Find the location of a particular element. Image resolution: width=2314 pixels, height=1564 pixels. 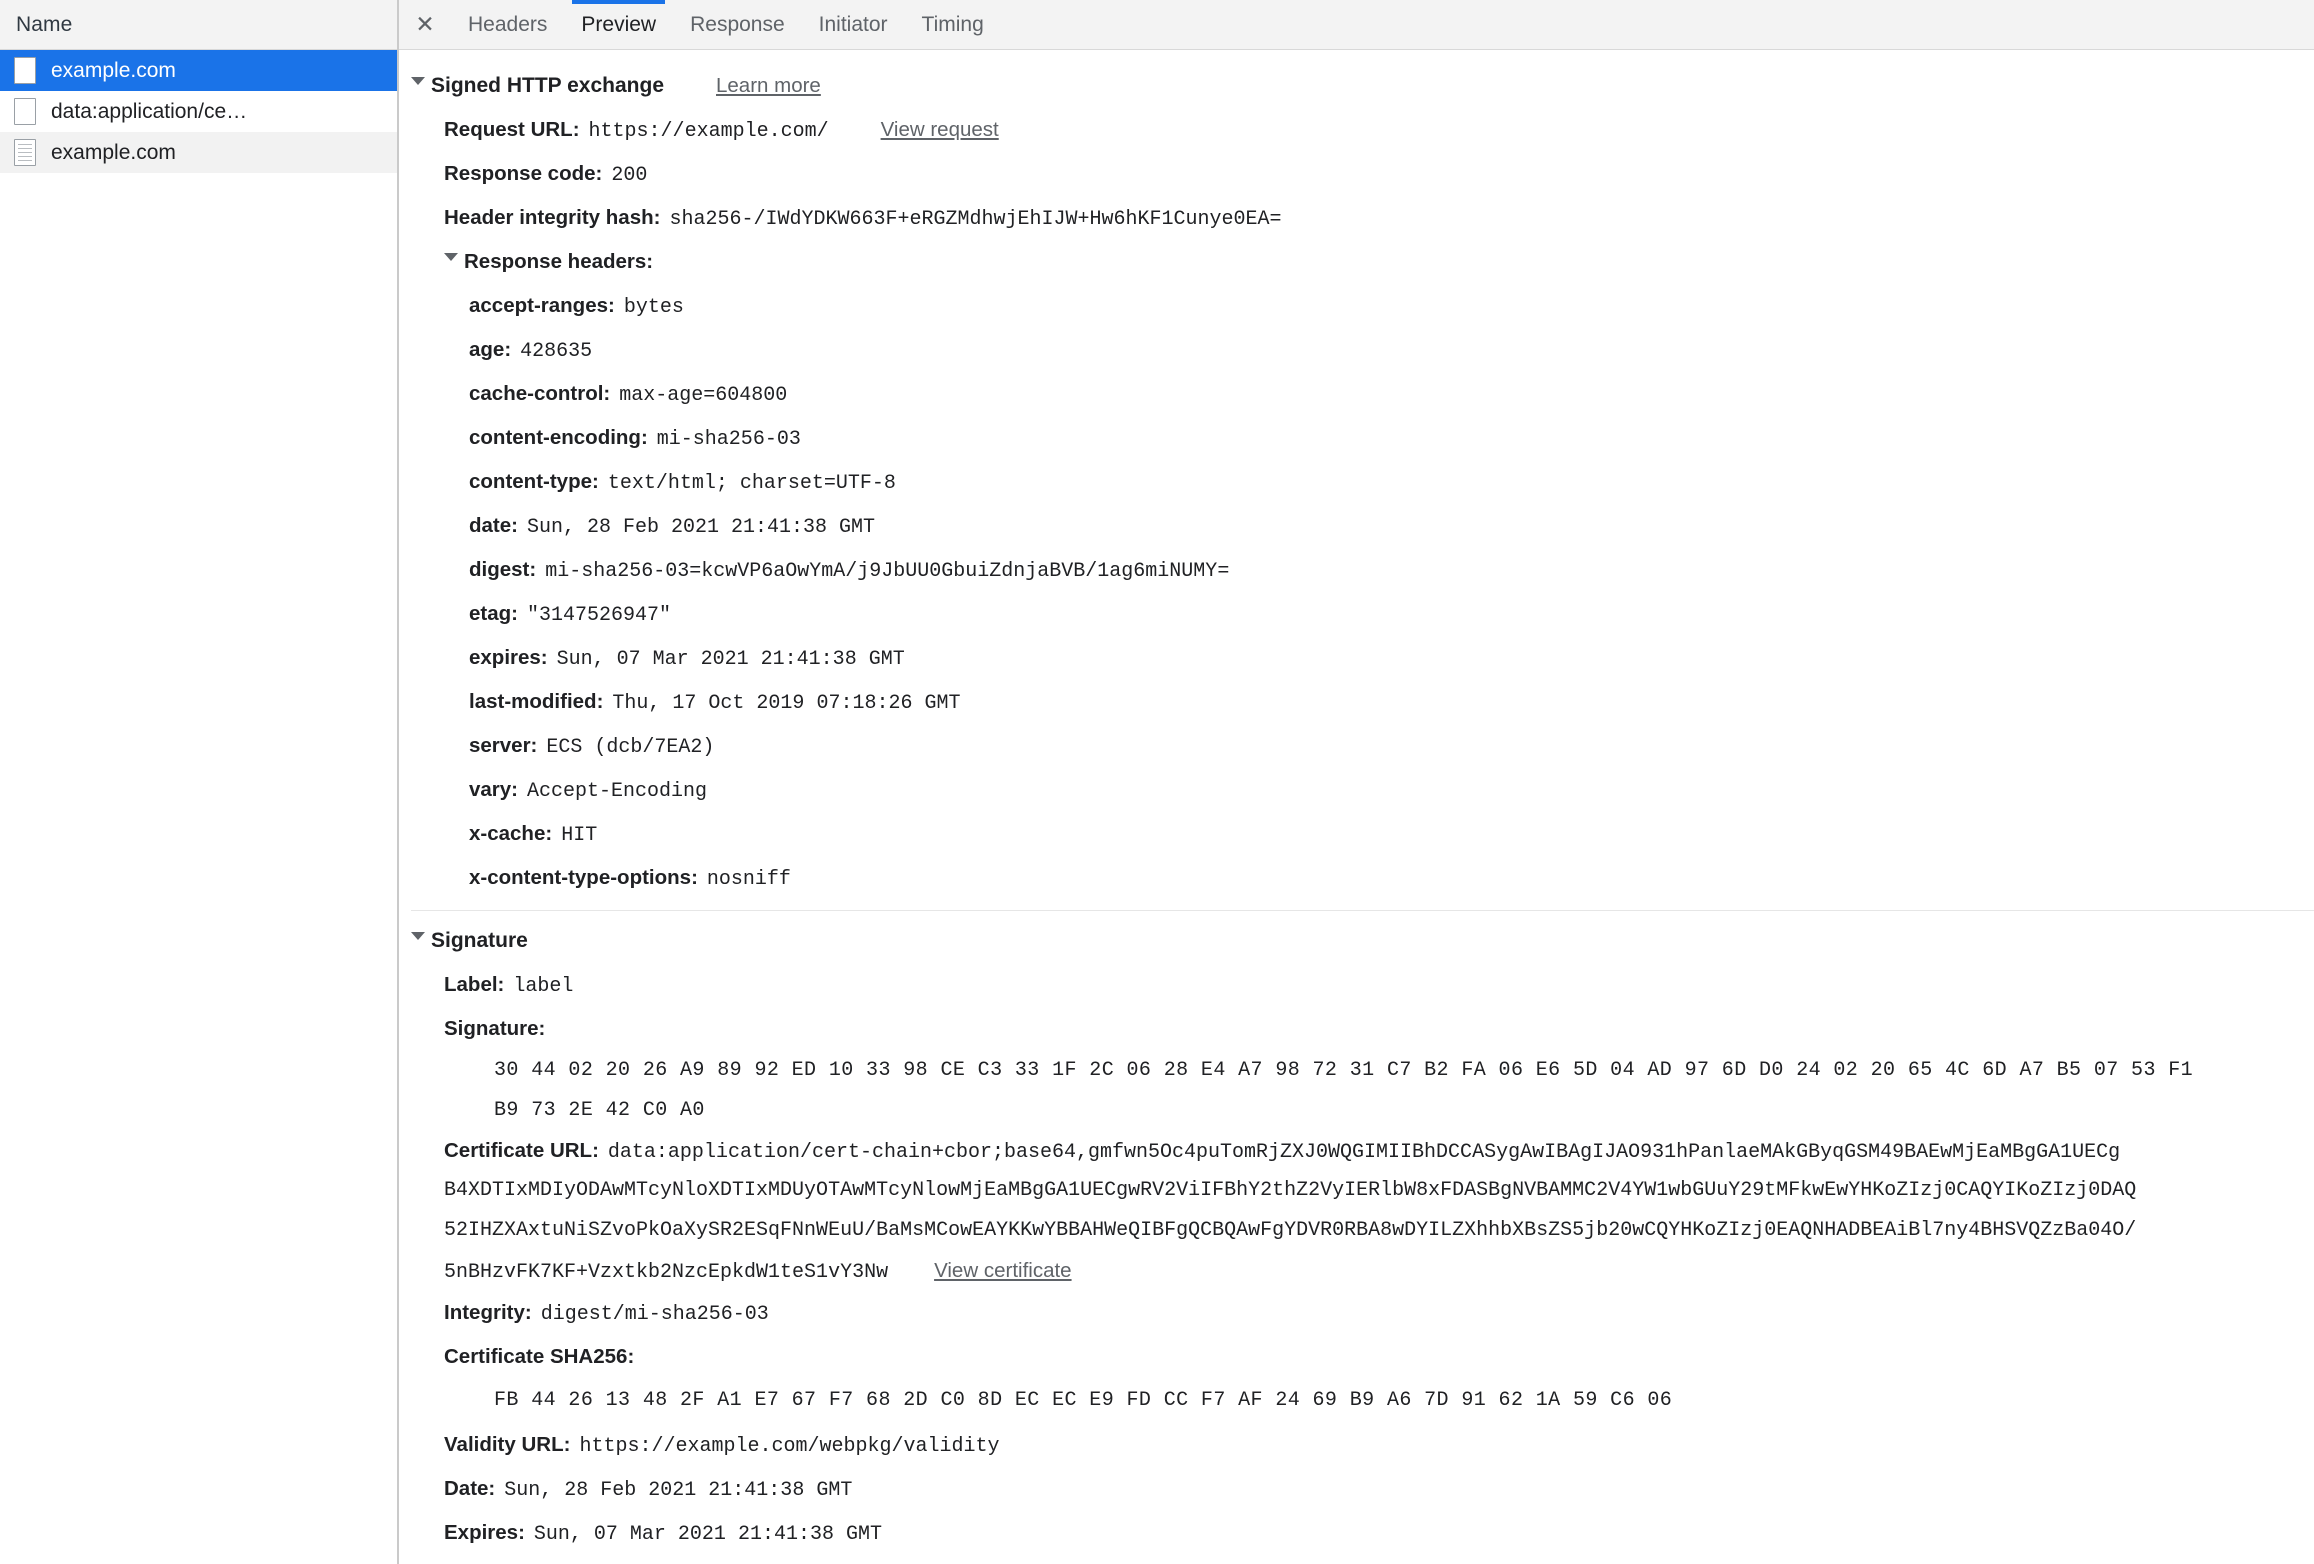

integrity-value: digest/mi-sha256-03 is located at coordinates (654, 1314).